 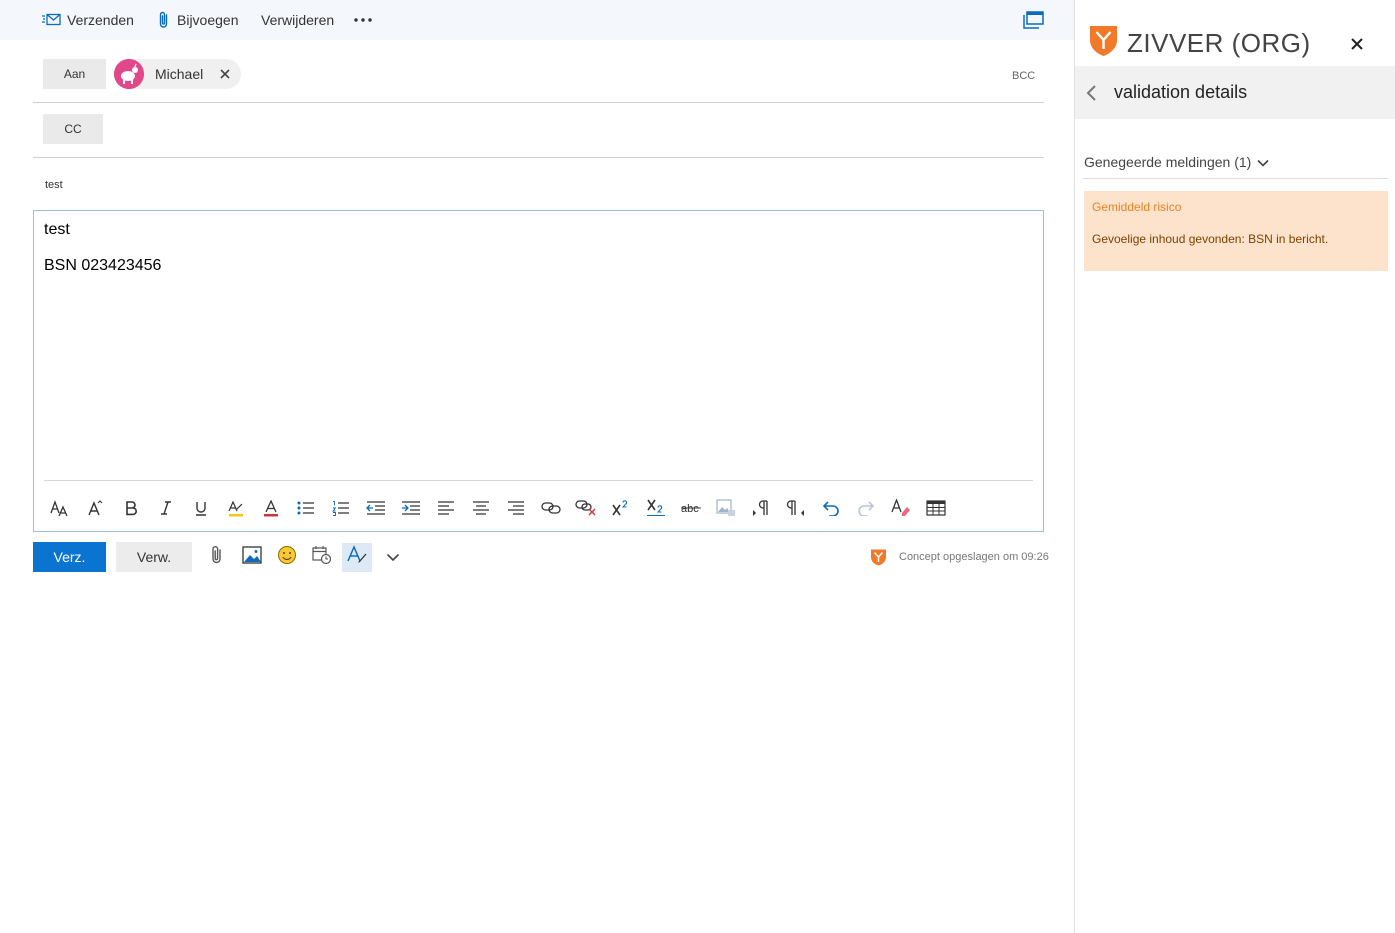 I want to click on more-icon, so click(x=363, y=20).